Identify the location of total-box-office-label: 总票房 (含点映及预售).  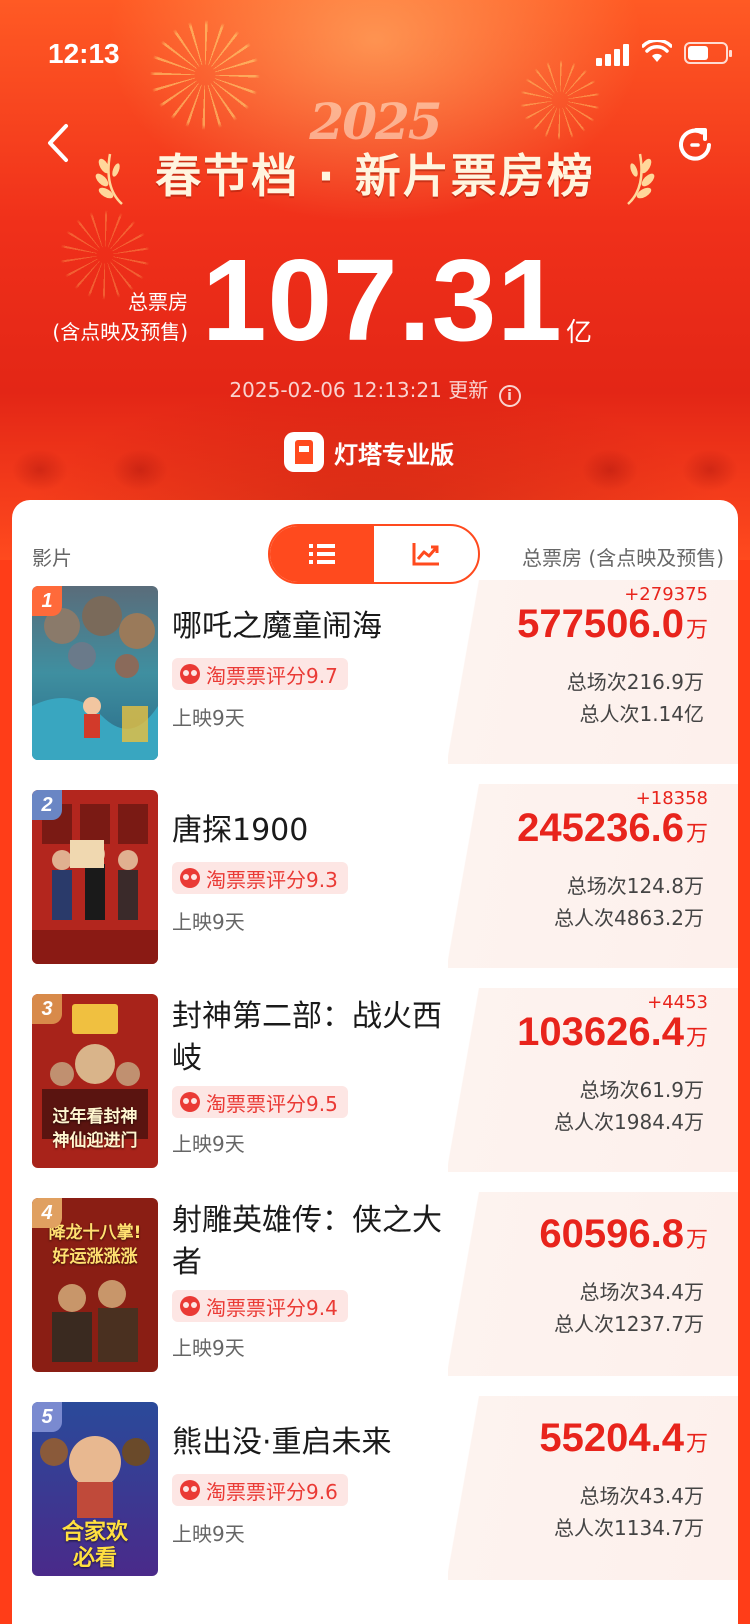
(120, 317).